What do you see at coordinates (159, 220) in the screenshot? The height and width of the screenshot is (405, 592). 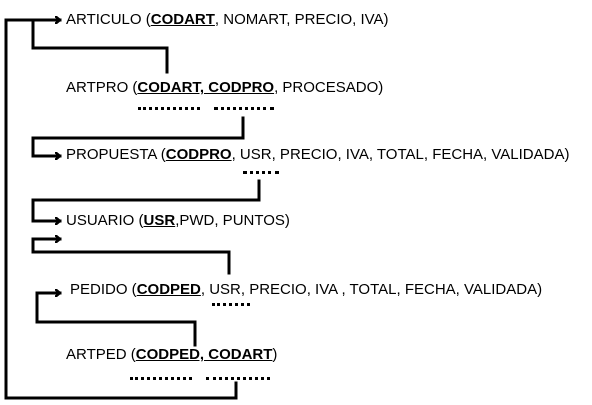 I see `primary-key: USR` at bounding box center [159, 220].